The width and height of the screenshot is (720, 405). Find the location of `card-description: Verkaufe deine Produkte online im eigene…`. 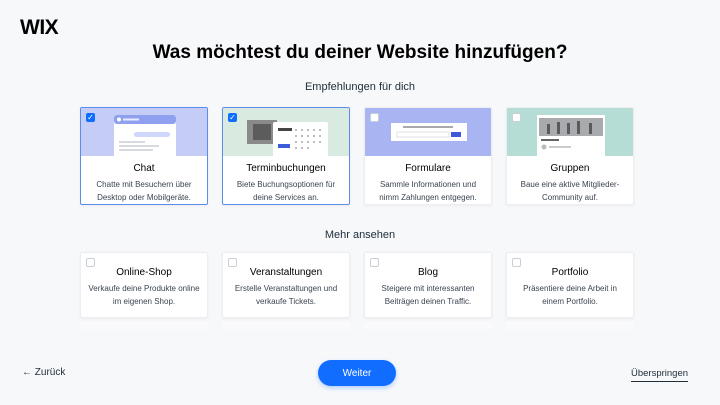

card-description: Verkaufe deine Produkte online im eigene… is located at coordinates (144, 295).